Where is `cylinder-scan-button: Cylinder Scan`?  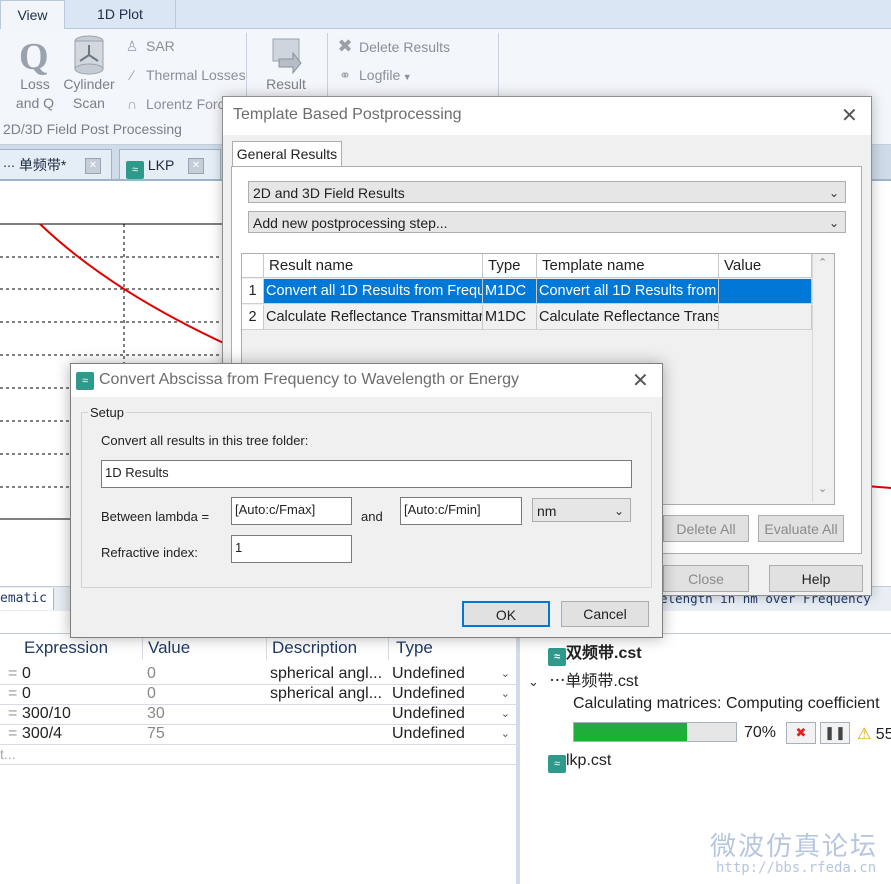
cylinder-scan-button: Cylinder Scan is located at coordinates (89, 73).